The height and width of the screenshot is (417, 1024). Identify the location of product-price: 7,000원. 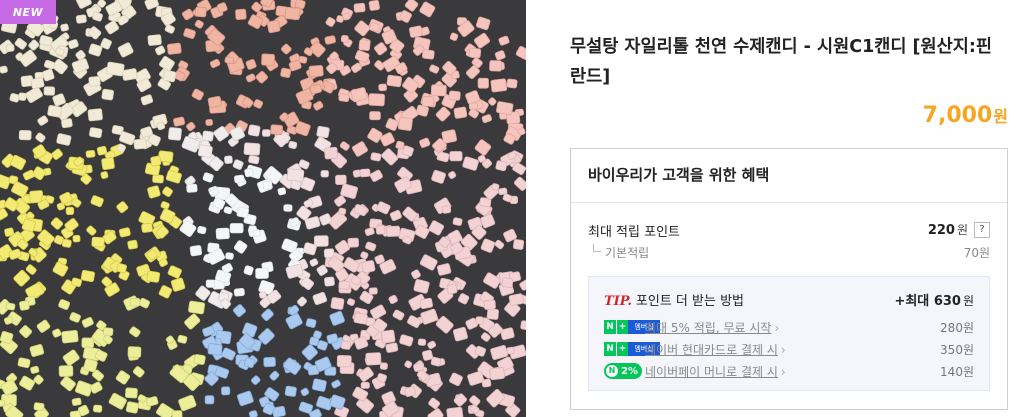
(965, 115).